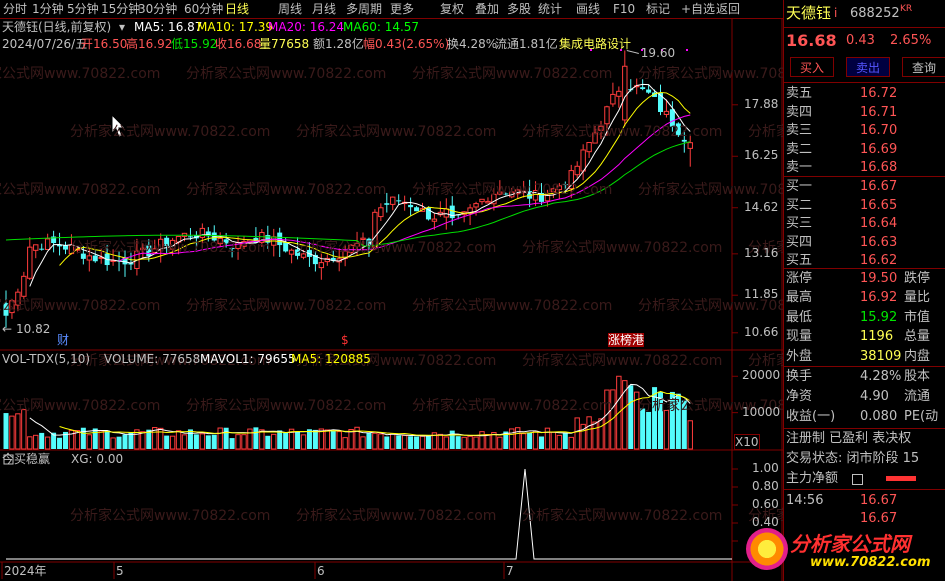 This screenshot has width=945, height=581. Describe the element at coordinates (57, 27) in the screenshot. I see `chart-title: 天德钰(日线,前复权)` at that location.